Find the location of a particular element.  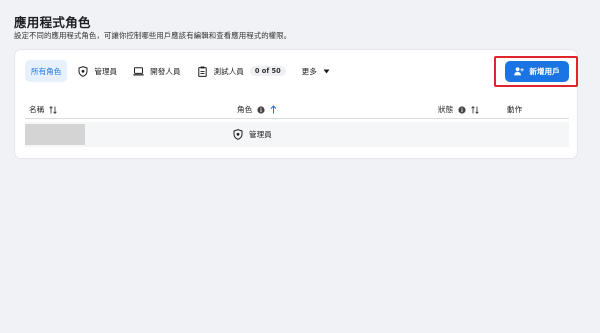

tab-more-label: 更多 is located at coordinates (309, 71).